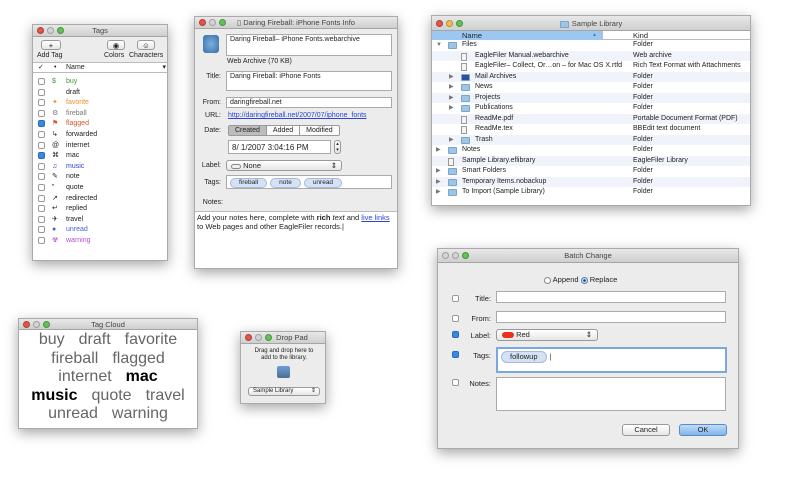  I want to click on file-row: ▶ Trash Folder, so click(591, 140).